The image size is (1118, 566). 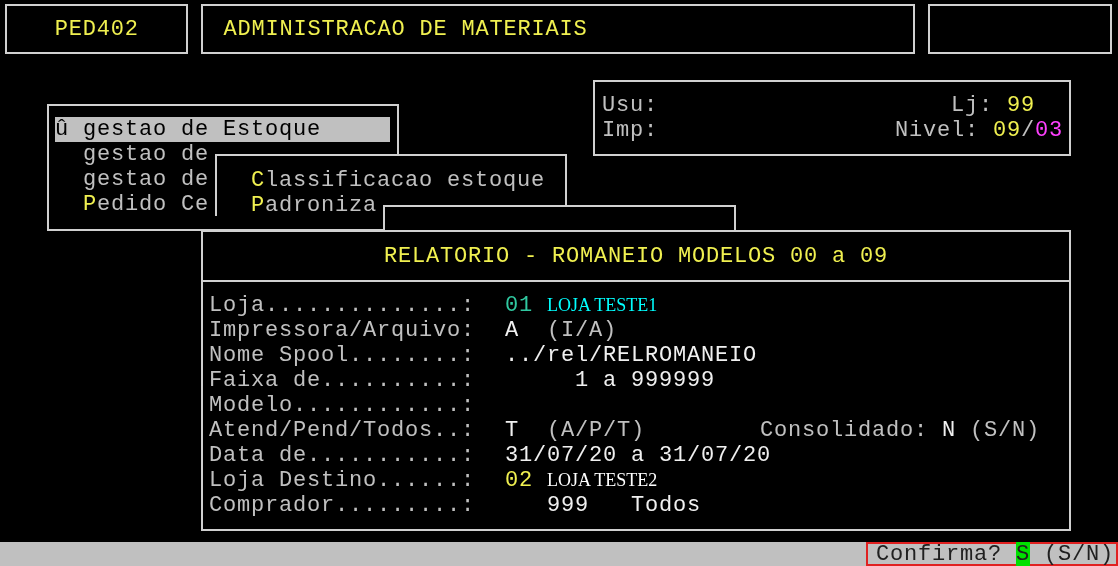 I want to click on field-label: Consolidado:, so click(x=844, y=430).